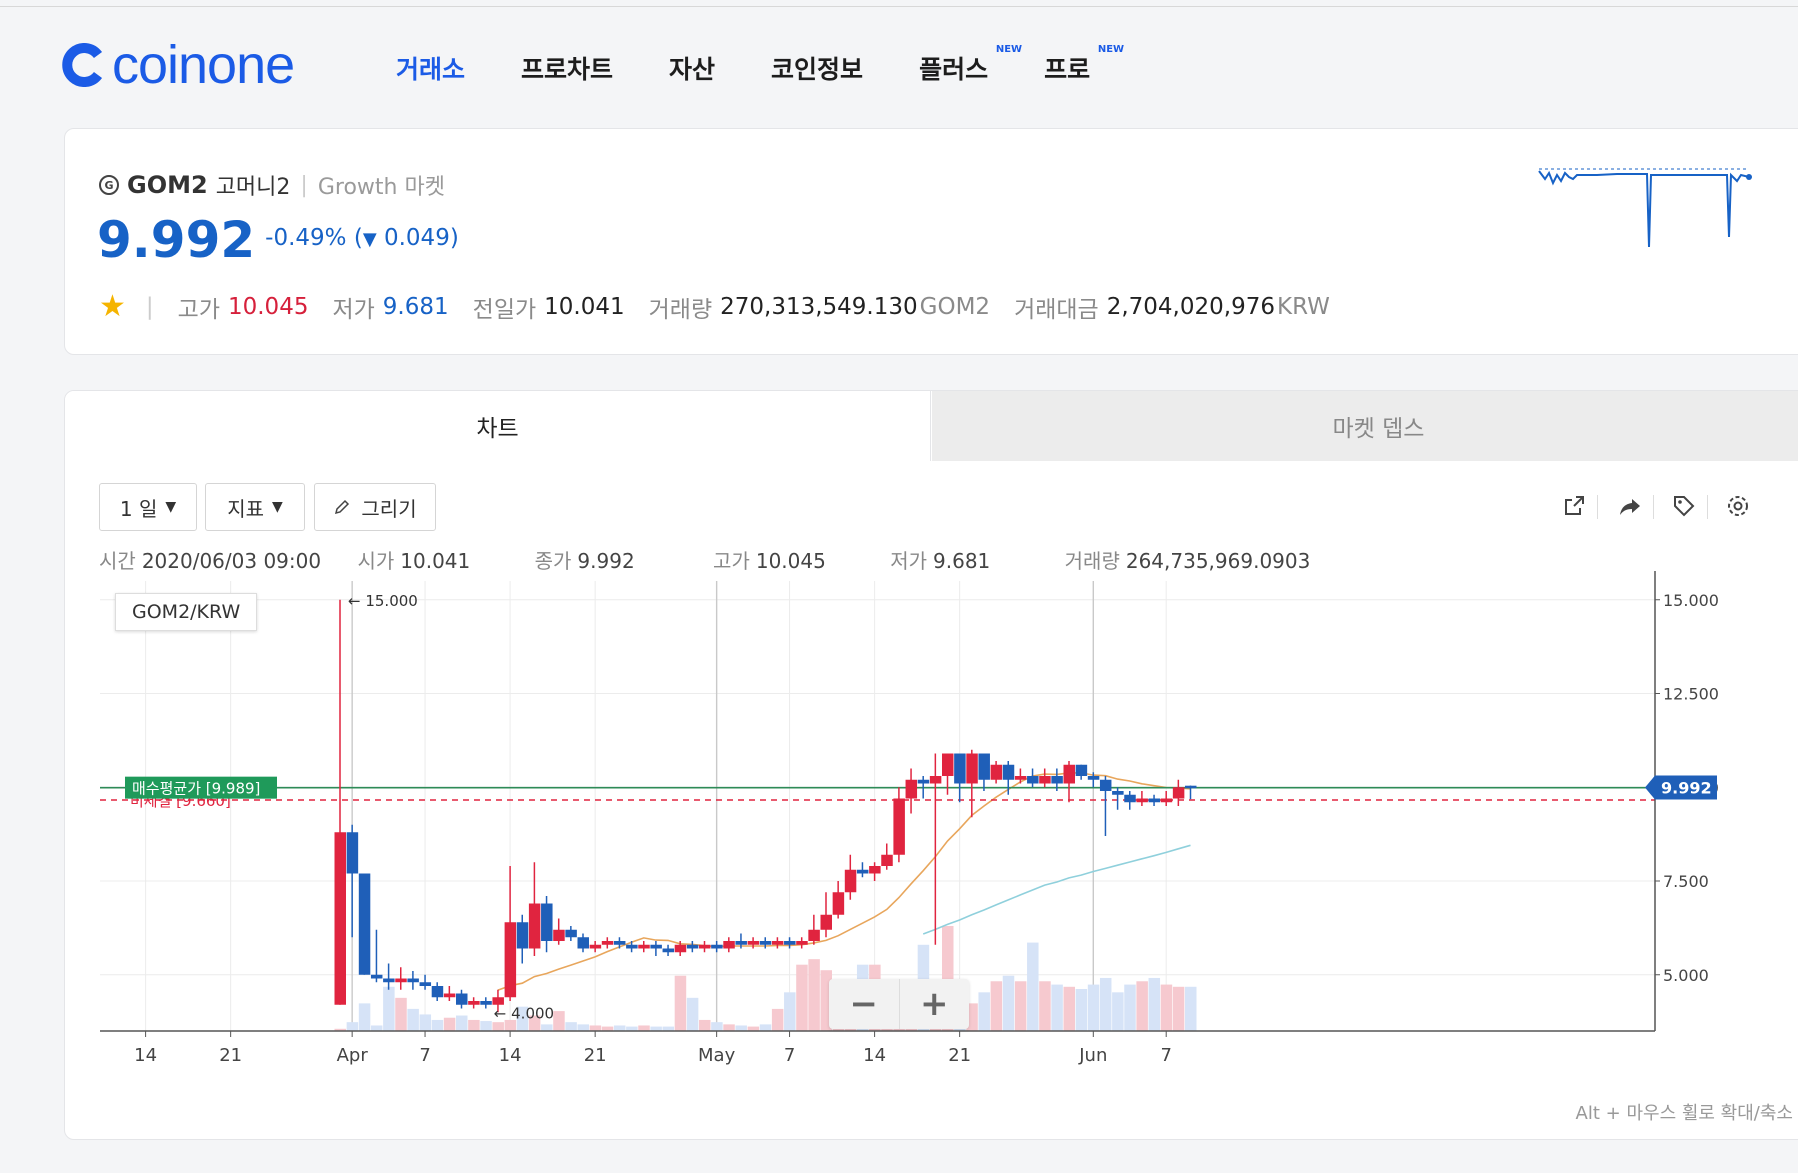 This screenshot has height=1173, width=1798. I want to click on nav-item-pro: 프로 NEW, so click(1084, 65).